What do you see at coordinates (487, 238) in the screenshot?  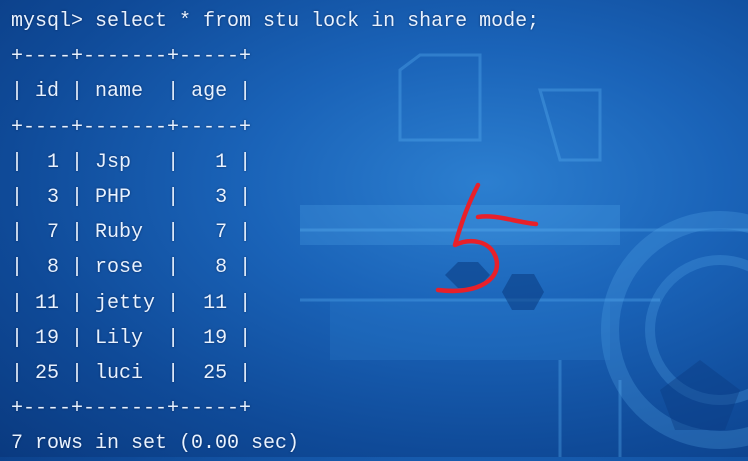 I see `handwritten-annotation` at bounding box center [487, 238].